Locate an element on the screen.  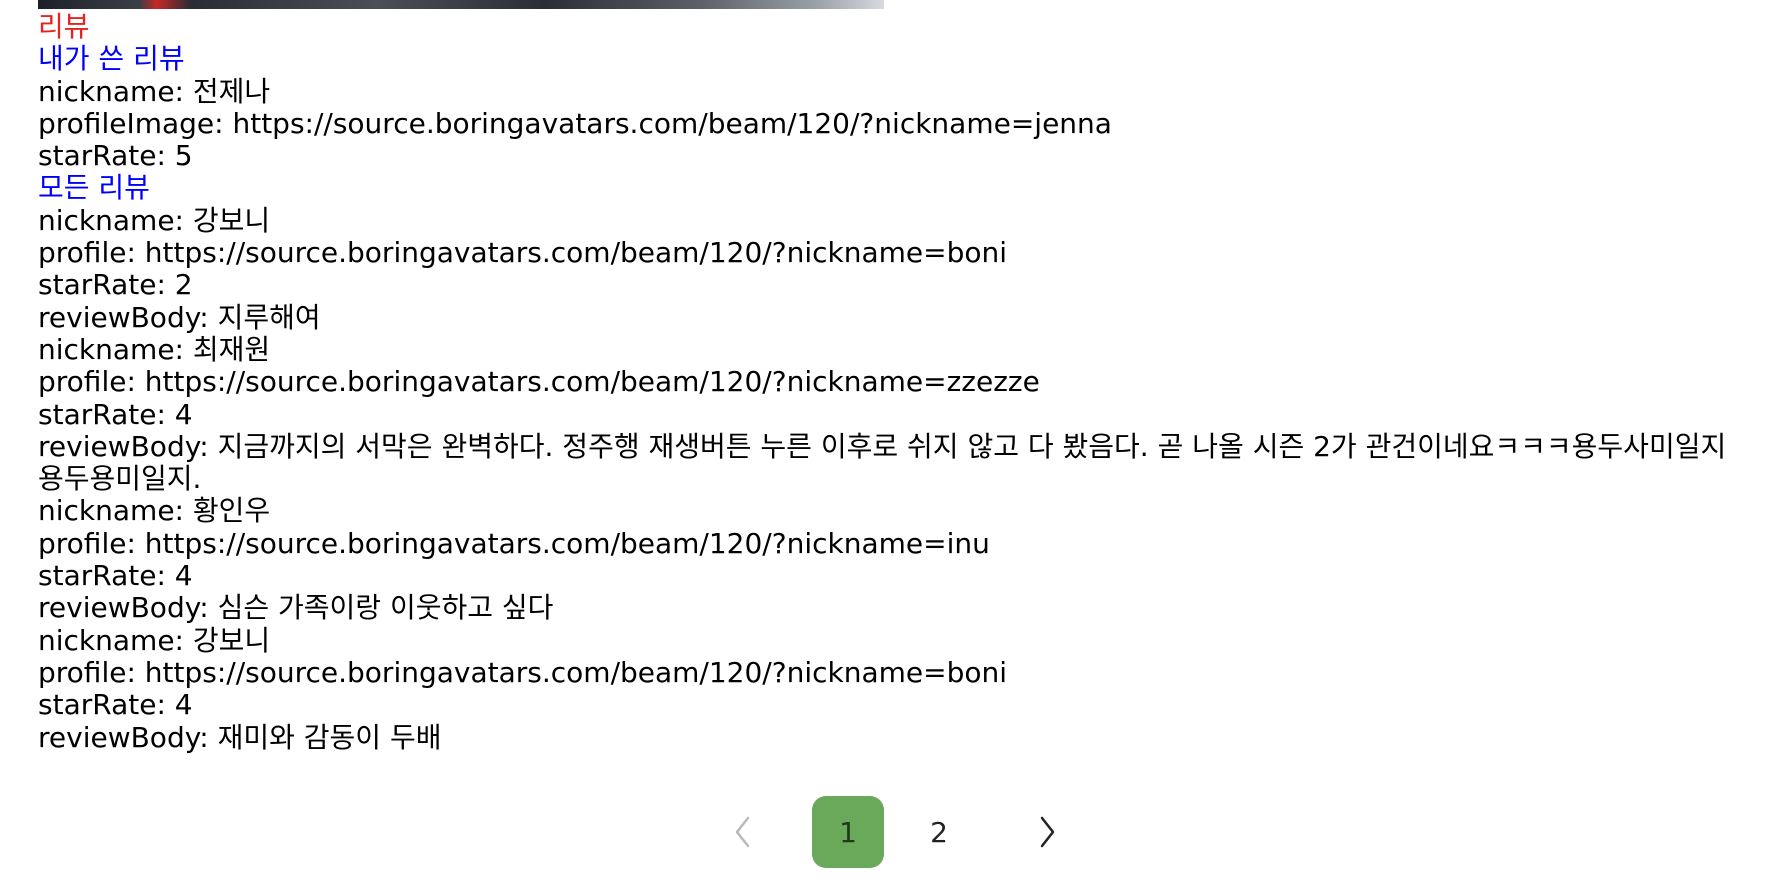
review-body: reviewBody: 심슨 가족이랑 이웃하고 싶다 is located at coordinates (296, 608).